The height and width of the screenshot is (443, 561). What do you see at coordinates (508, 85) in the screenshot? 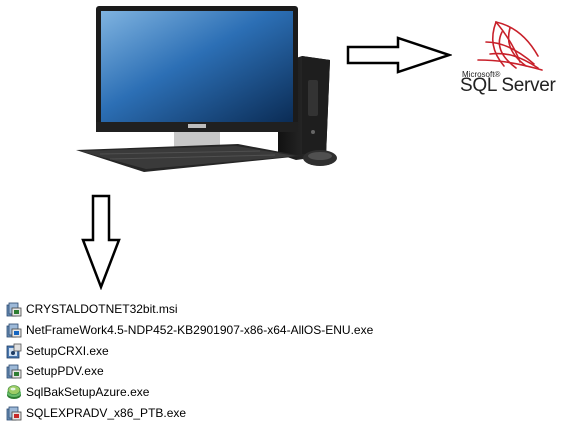
I see `sql-server-wordmark: SQL Server` at bounding box center [508, 85].